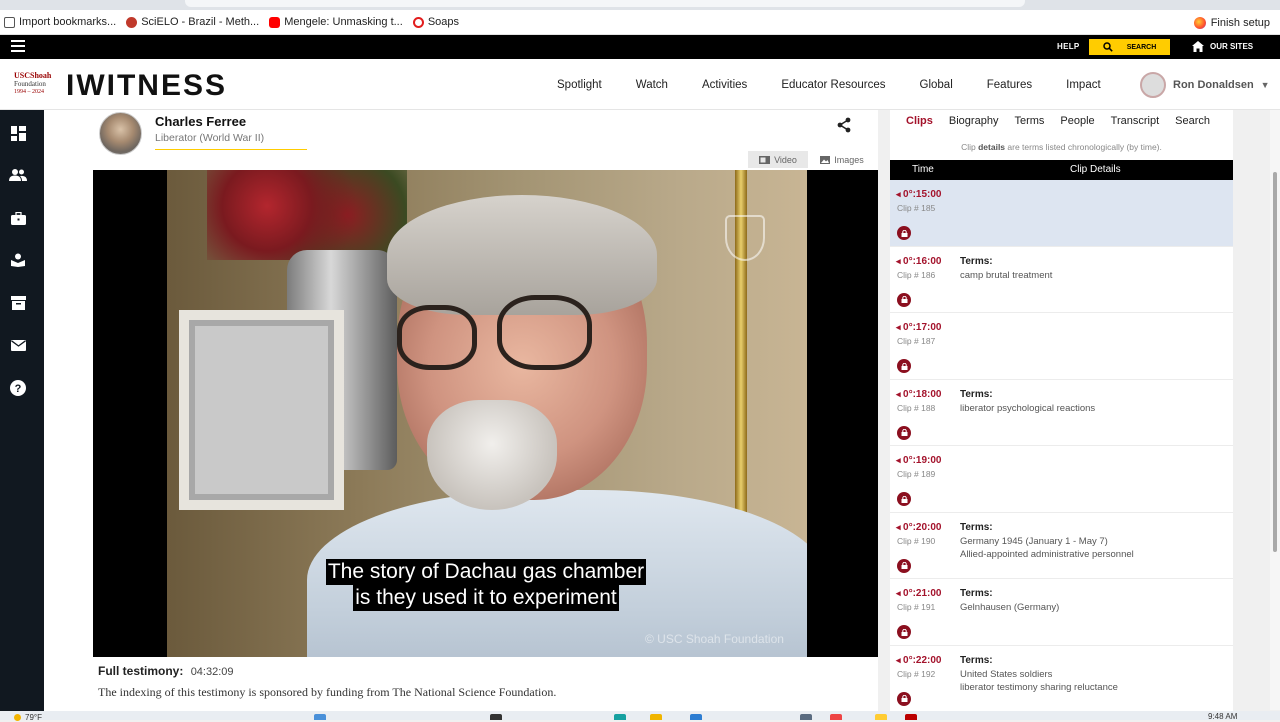 This screenshot has width=1280, height=722. Describe the element at coordinates (486, 572) in the screenshot. I see `subtitle-line-1: The story of Dachau gas chamber` at that location.